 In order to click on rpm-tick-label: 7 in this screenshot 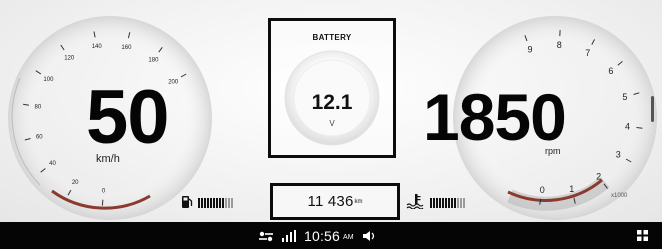, I will do `click(587, 53)`.